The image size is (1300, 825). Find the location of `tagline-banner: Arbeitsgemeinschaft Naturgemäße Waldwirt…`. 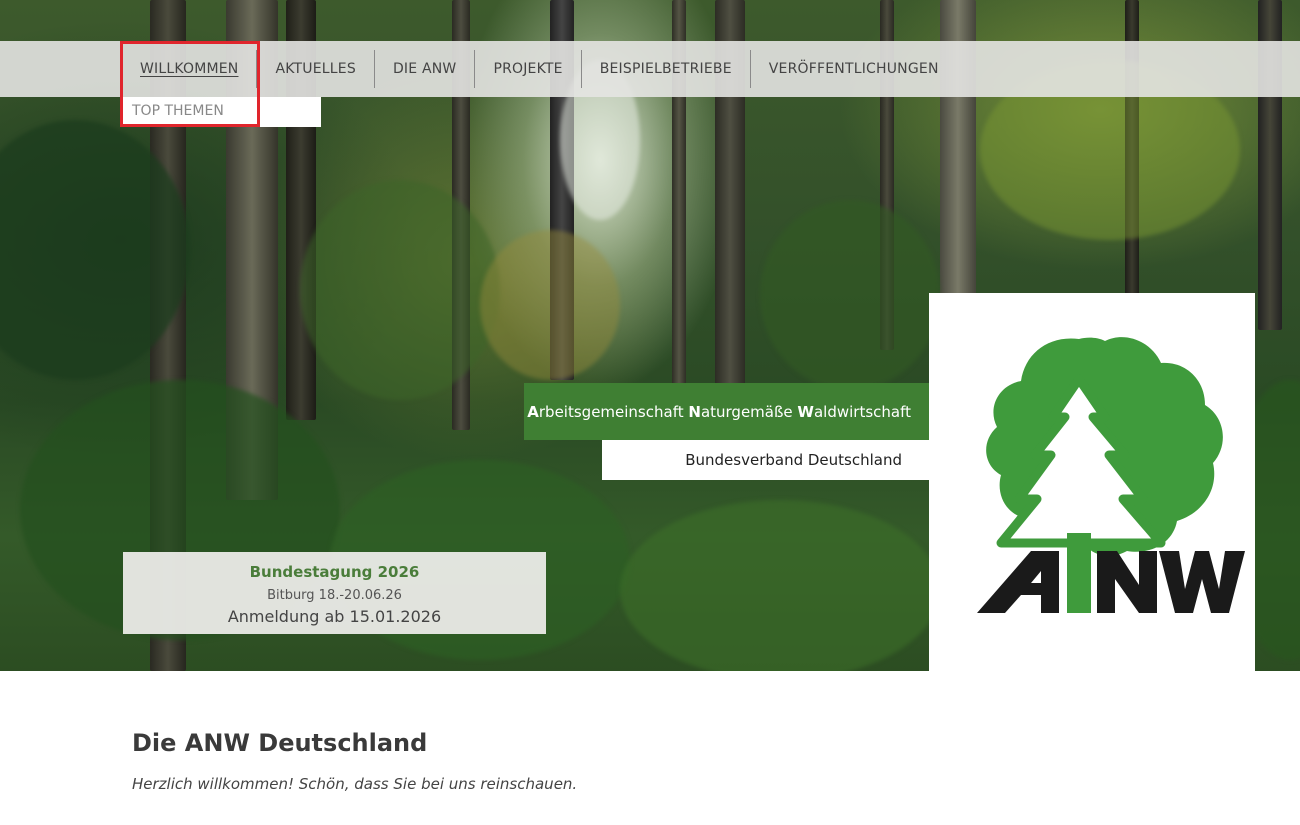

tagline-banner: Arbeitsgemeinschaft Naturgemäße Waldwirt… is located at coordinates (726, 411).